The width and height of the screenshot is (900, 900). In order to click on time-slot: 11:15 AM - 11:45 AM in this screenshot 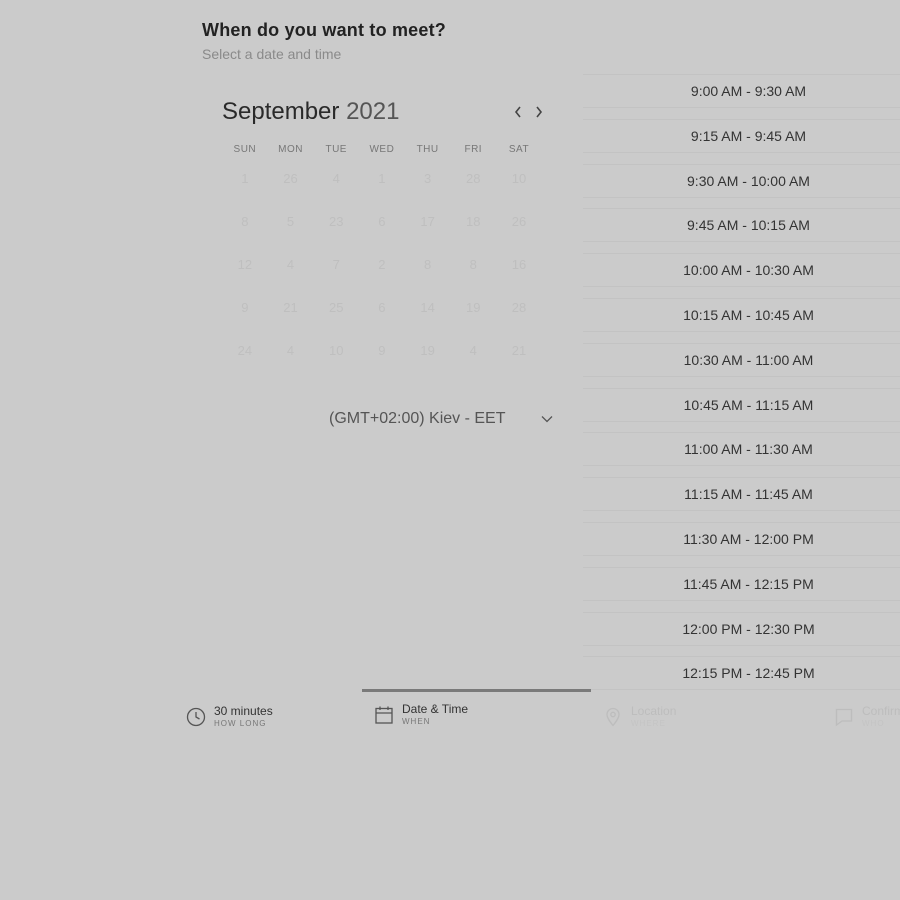, I will do `click(741, 494)`.